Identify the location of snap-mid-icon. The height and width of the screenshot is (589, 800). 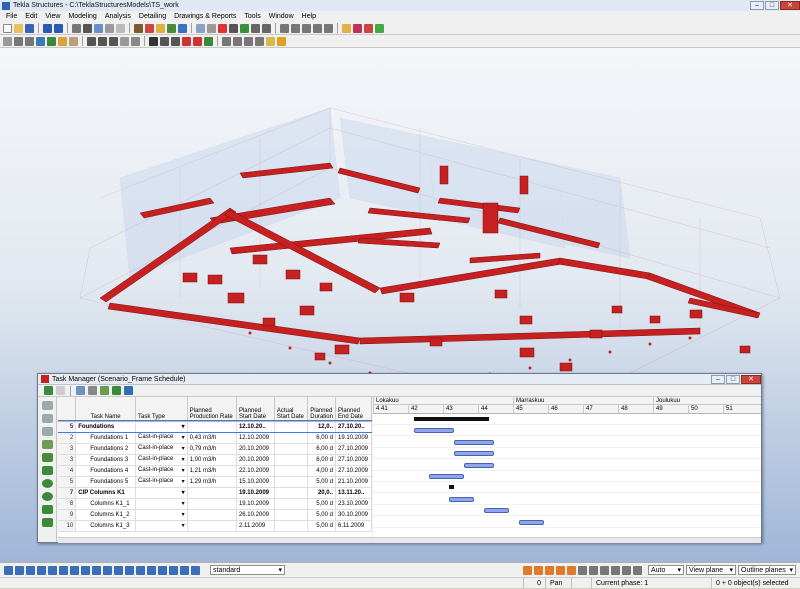
(306, 28).